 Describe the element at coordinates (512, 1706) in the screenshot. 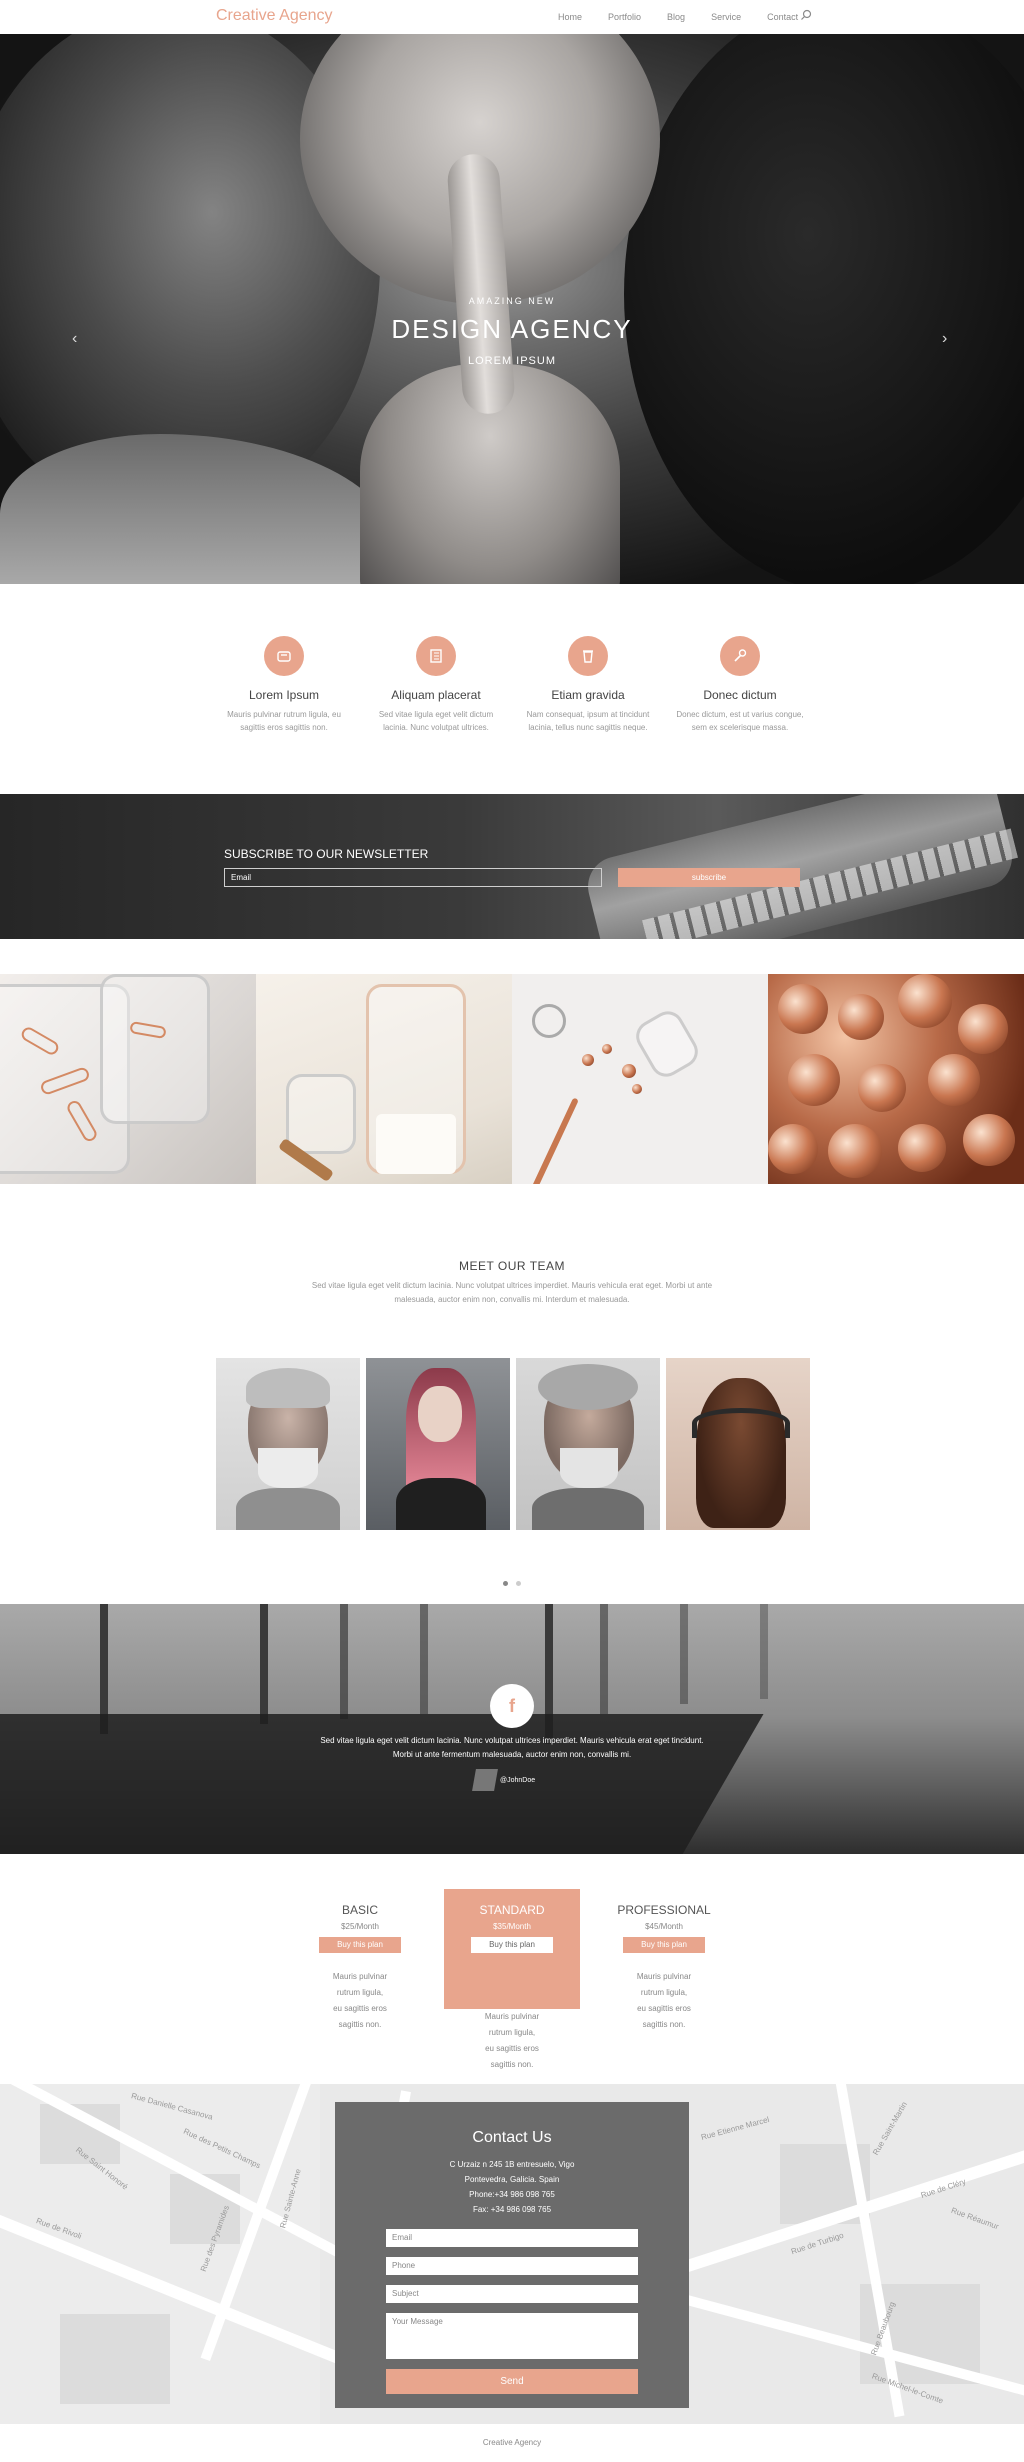

I see `facebook-icon: f` at that location.